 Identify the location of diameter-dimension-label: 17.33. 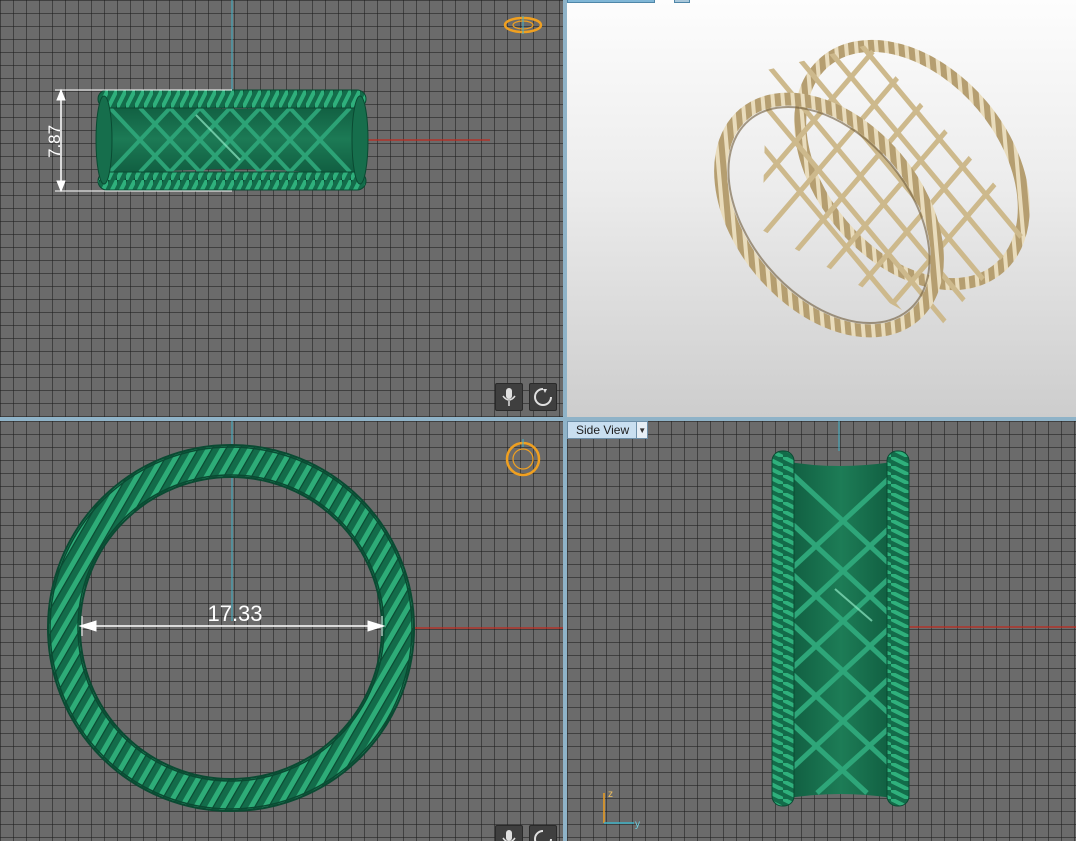
(234, 613).